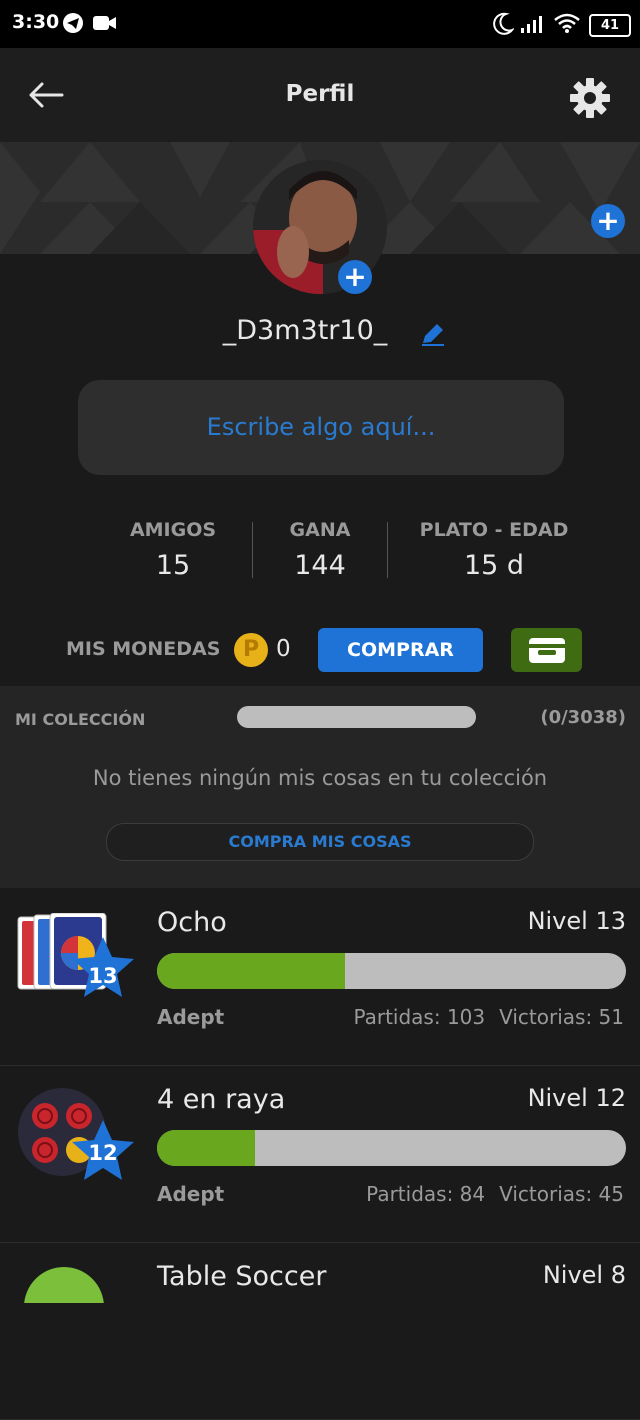 This screenshot has height=1420, width=640. What do you see at coordinates (576, 1098) in the screenshot?
I see `game-level: Nivel 12` at bounding box center [576, 1098].